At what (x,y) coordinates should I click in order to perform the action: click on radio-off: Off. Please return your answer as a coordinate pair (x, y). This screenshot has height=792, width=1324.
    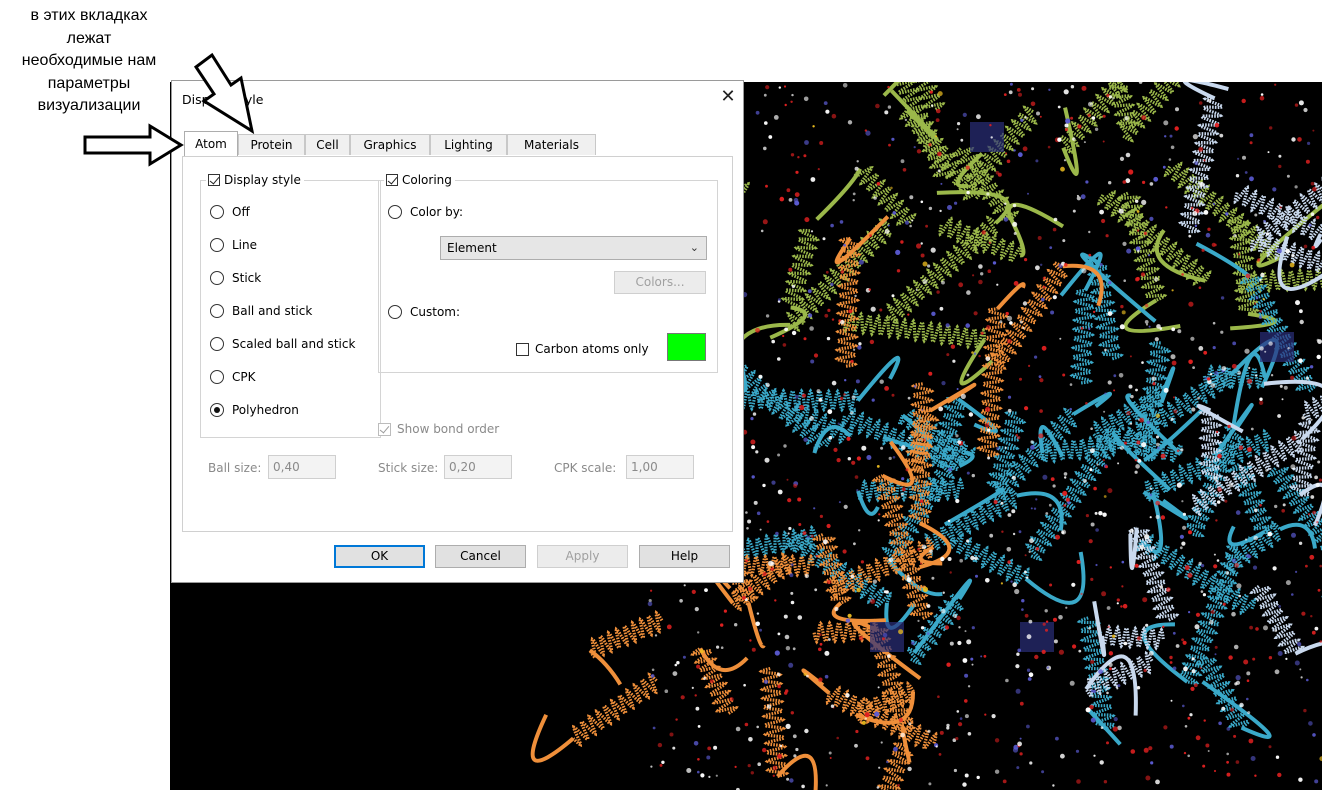
    Looking at the image, I should click on (230, 212).